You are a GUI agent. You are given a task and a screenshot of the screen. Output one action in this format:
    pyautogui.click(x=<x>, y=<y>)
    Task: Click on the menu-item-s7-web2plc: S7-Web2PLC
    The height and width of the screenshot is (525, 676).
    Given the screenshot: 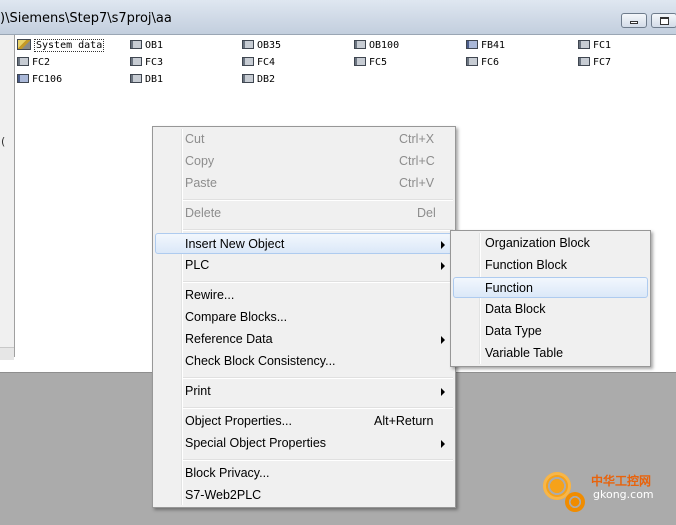 What is the action you would take?
    pyautogui.click(x=304, y=495)
    